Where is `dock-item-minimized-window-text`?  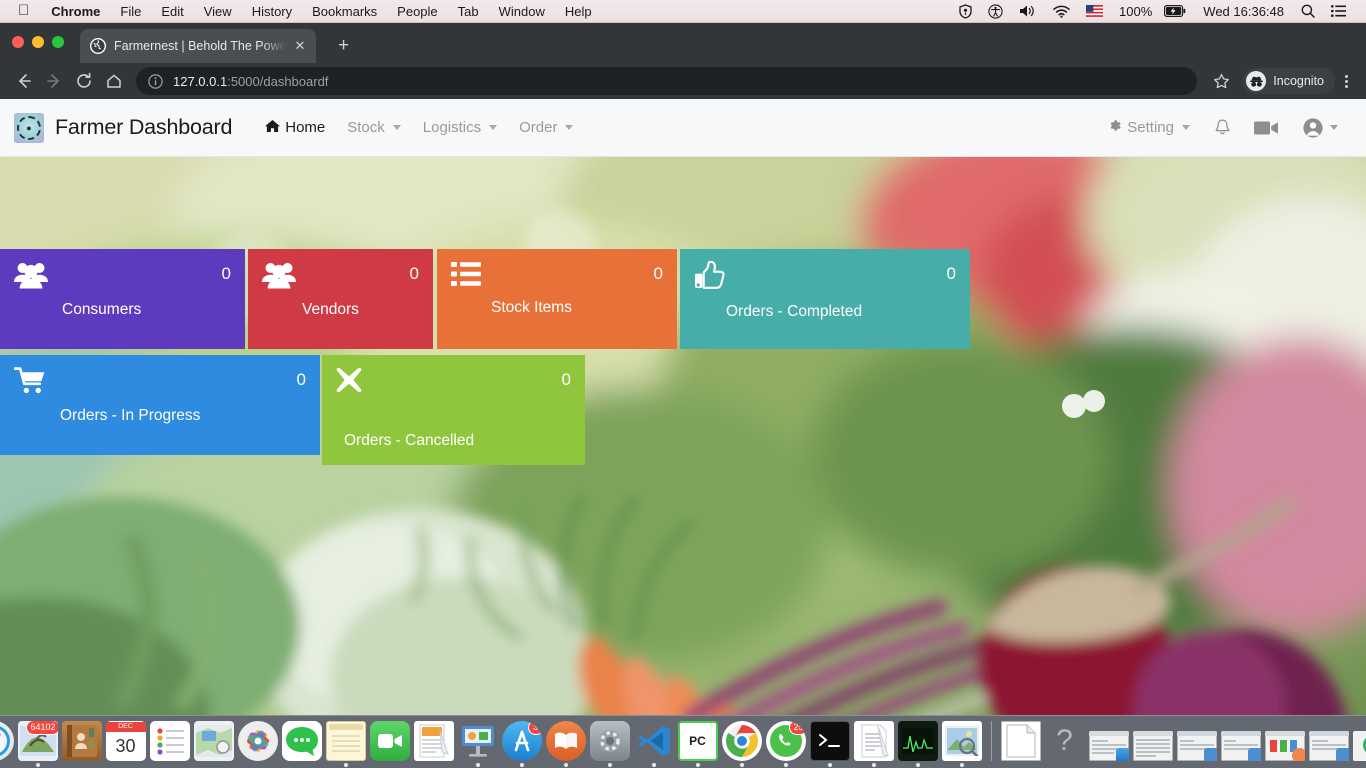
dock-item-minimized-window-text is located at coordinates (1153, 742).